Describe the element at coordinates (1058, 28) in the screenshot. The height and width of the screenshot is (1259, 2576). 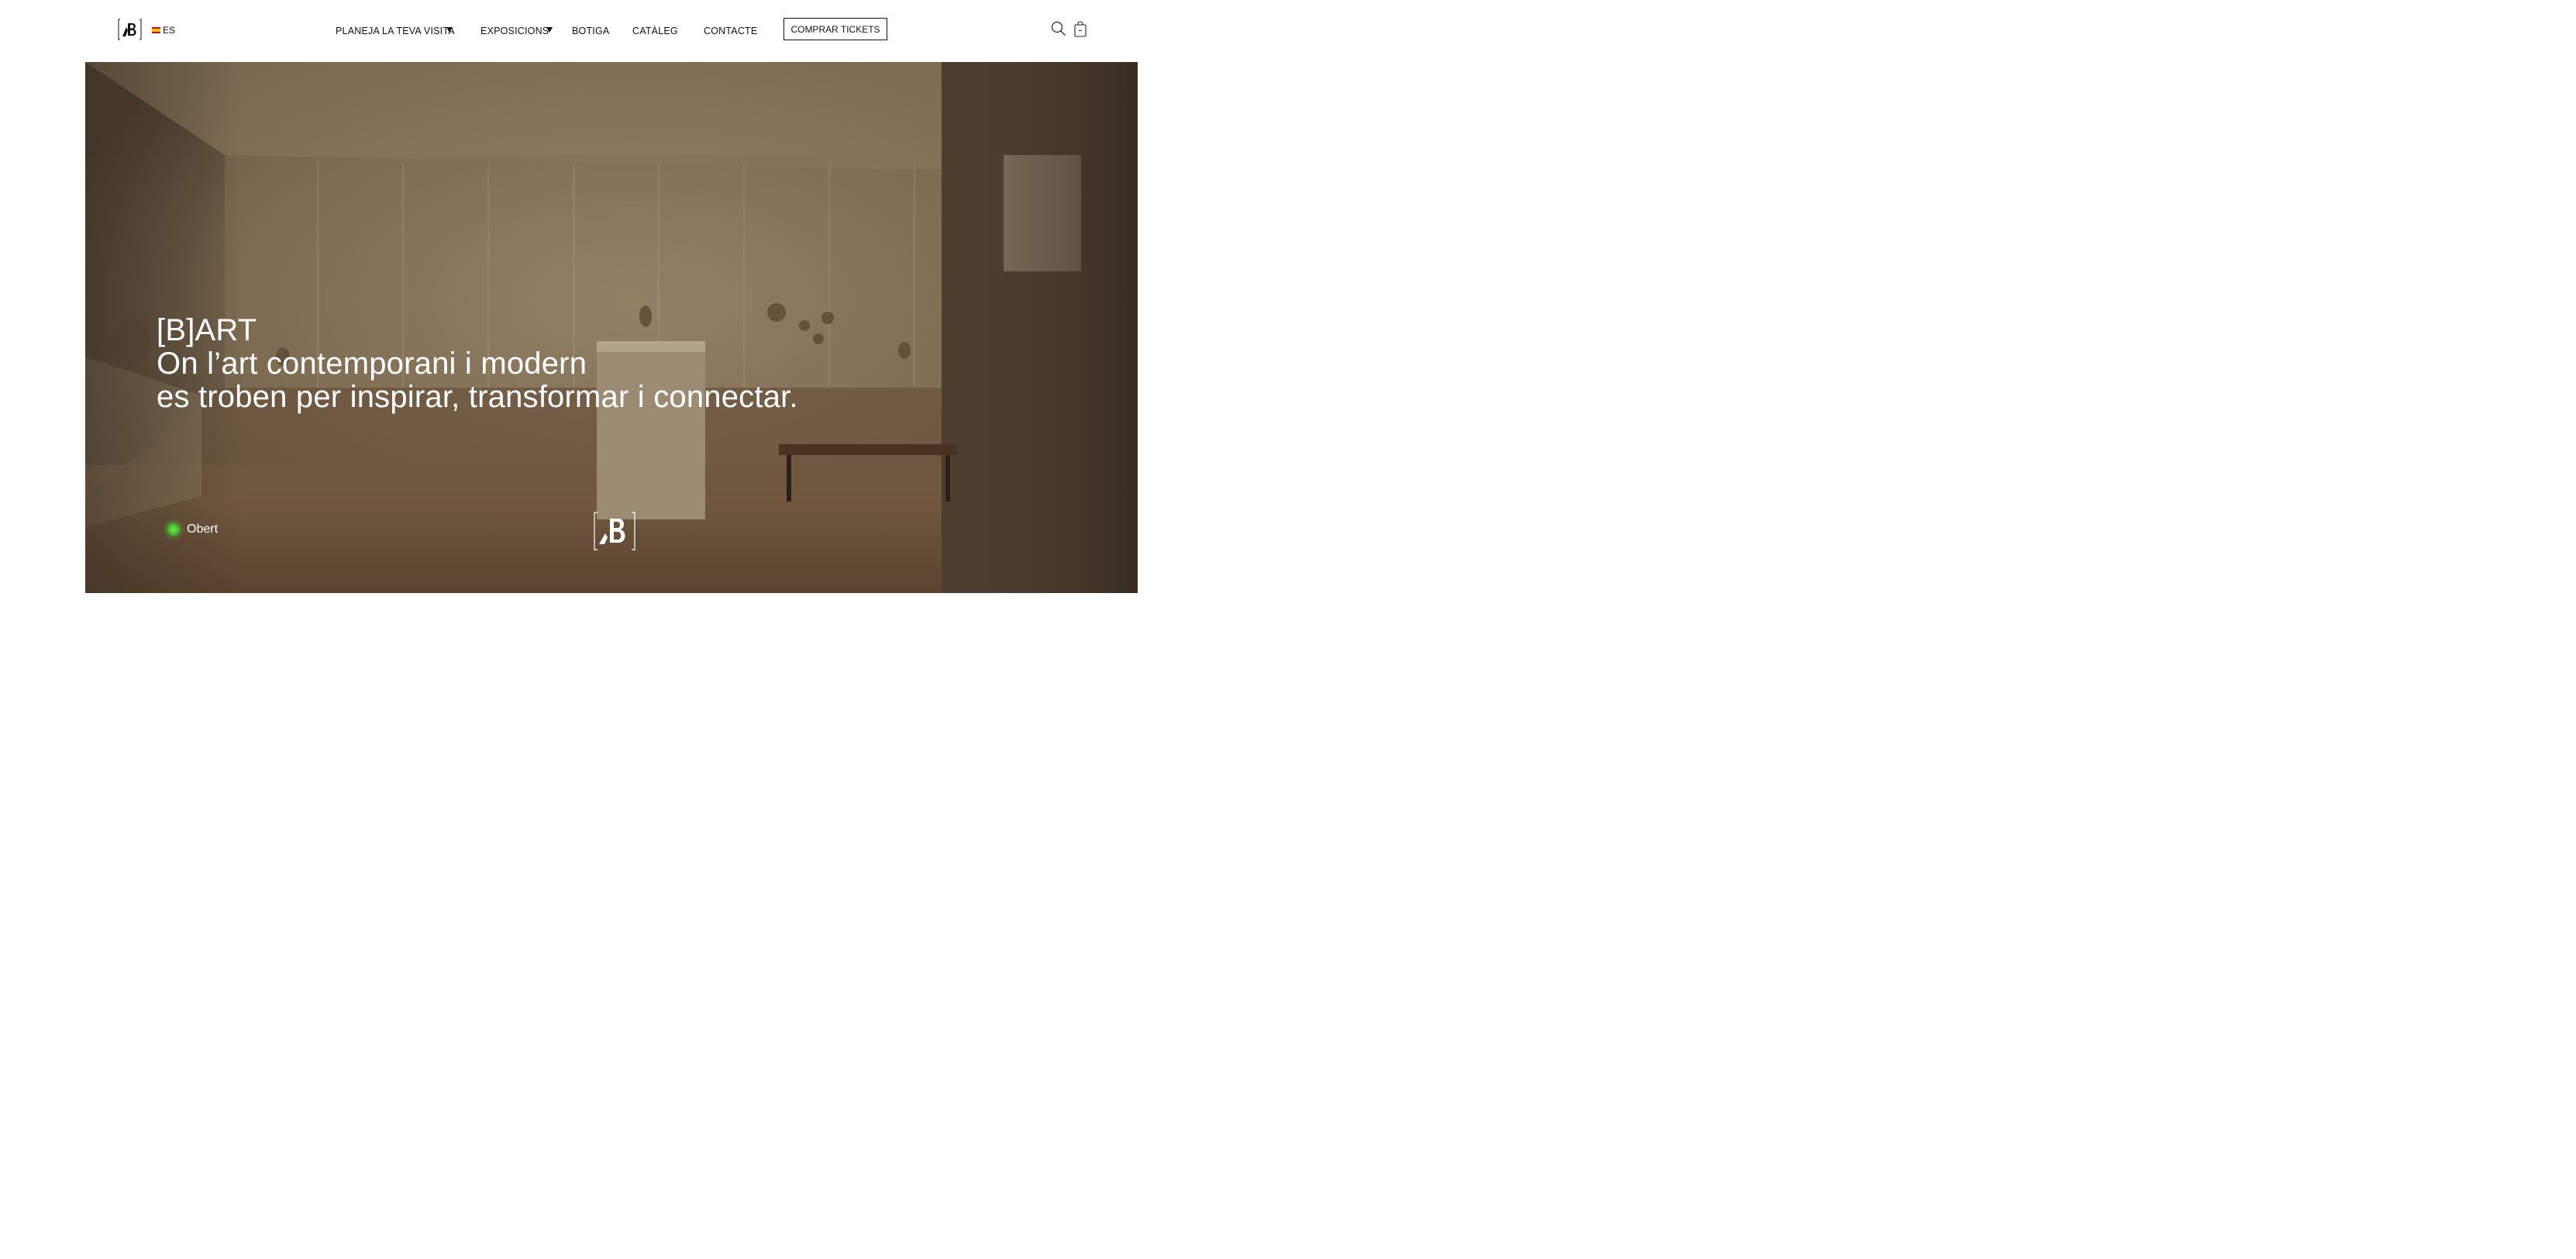
I see `search-icon` at that location.